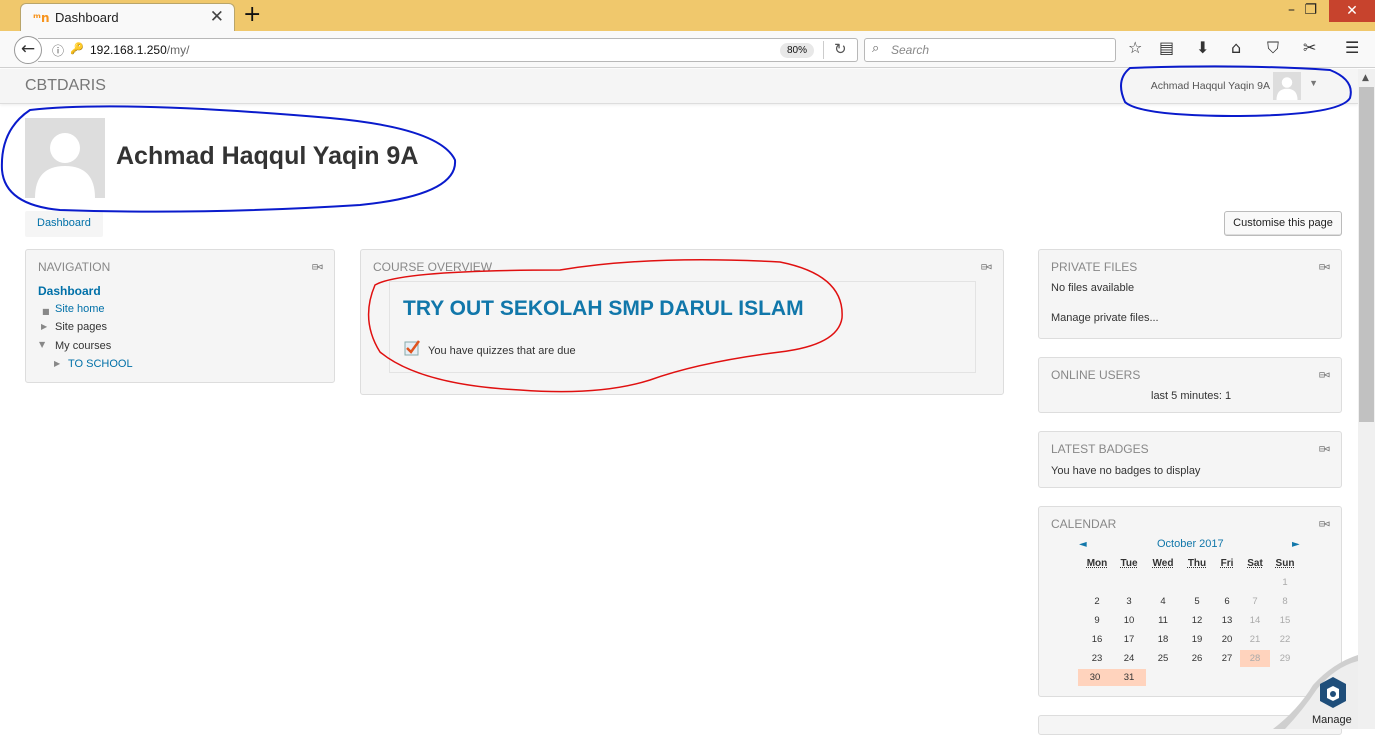  Describe the element at coordinates (1129, 677) in the screenshot. I see `calendar-event-day: 31` at that location.